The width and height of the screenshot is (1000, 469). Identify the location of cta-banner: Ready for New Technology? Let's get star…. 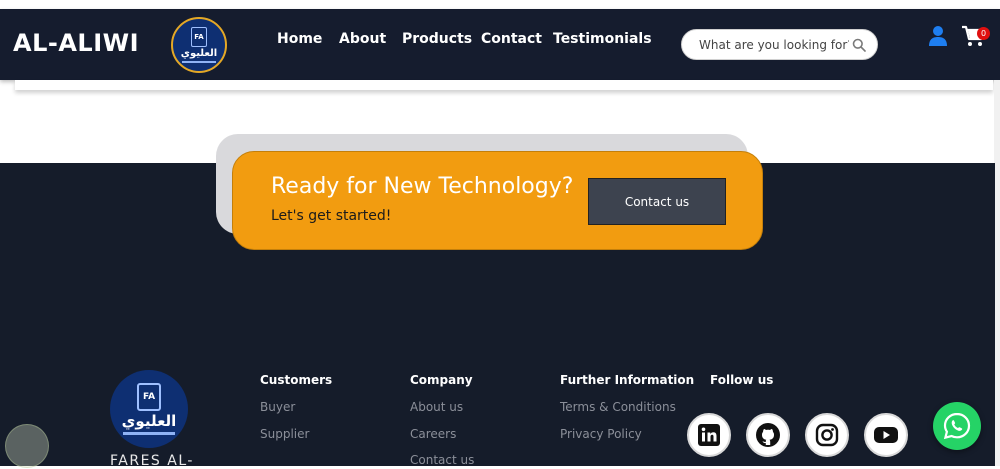
(497, 200).